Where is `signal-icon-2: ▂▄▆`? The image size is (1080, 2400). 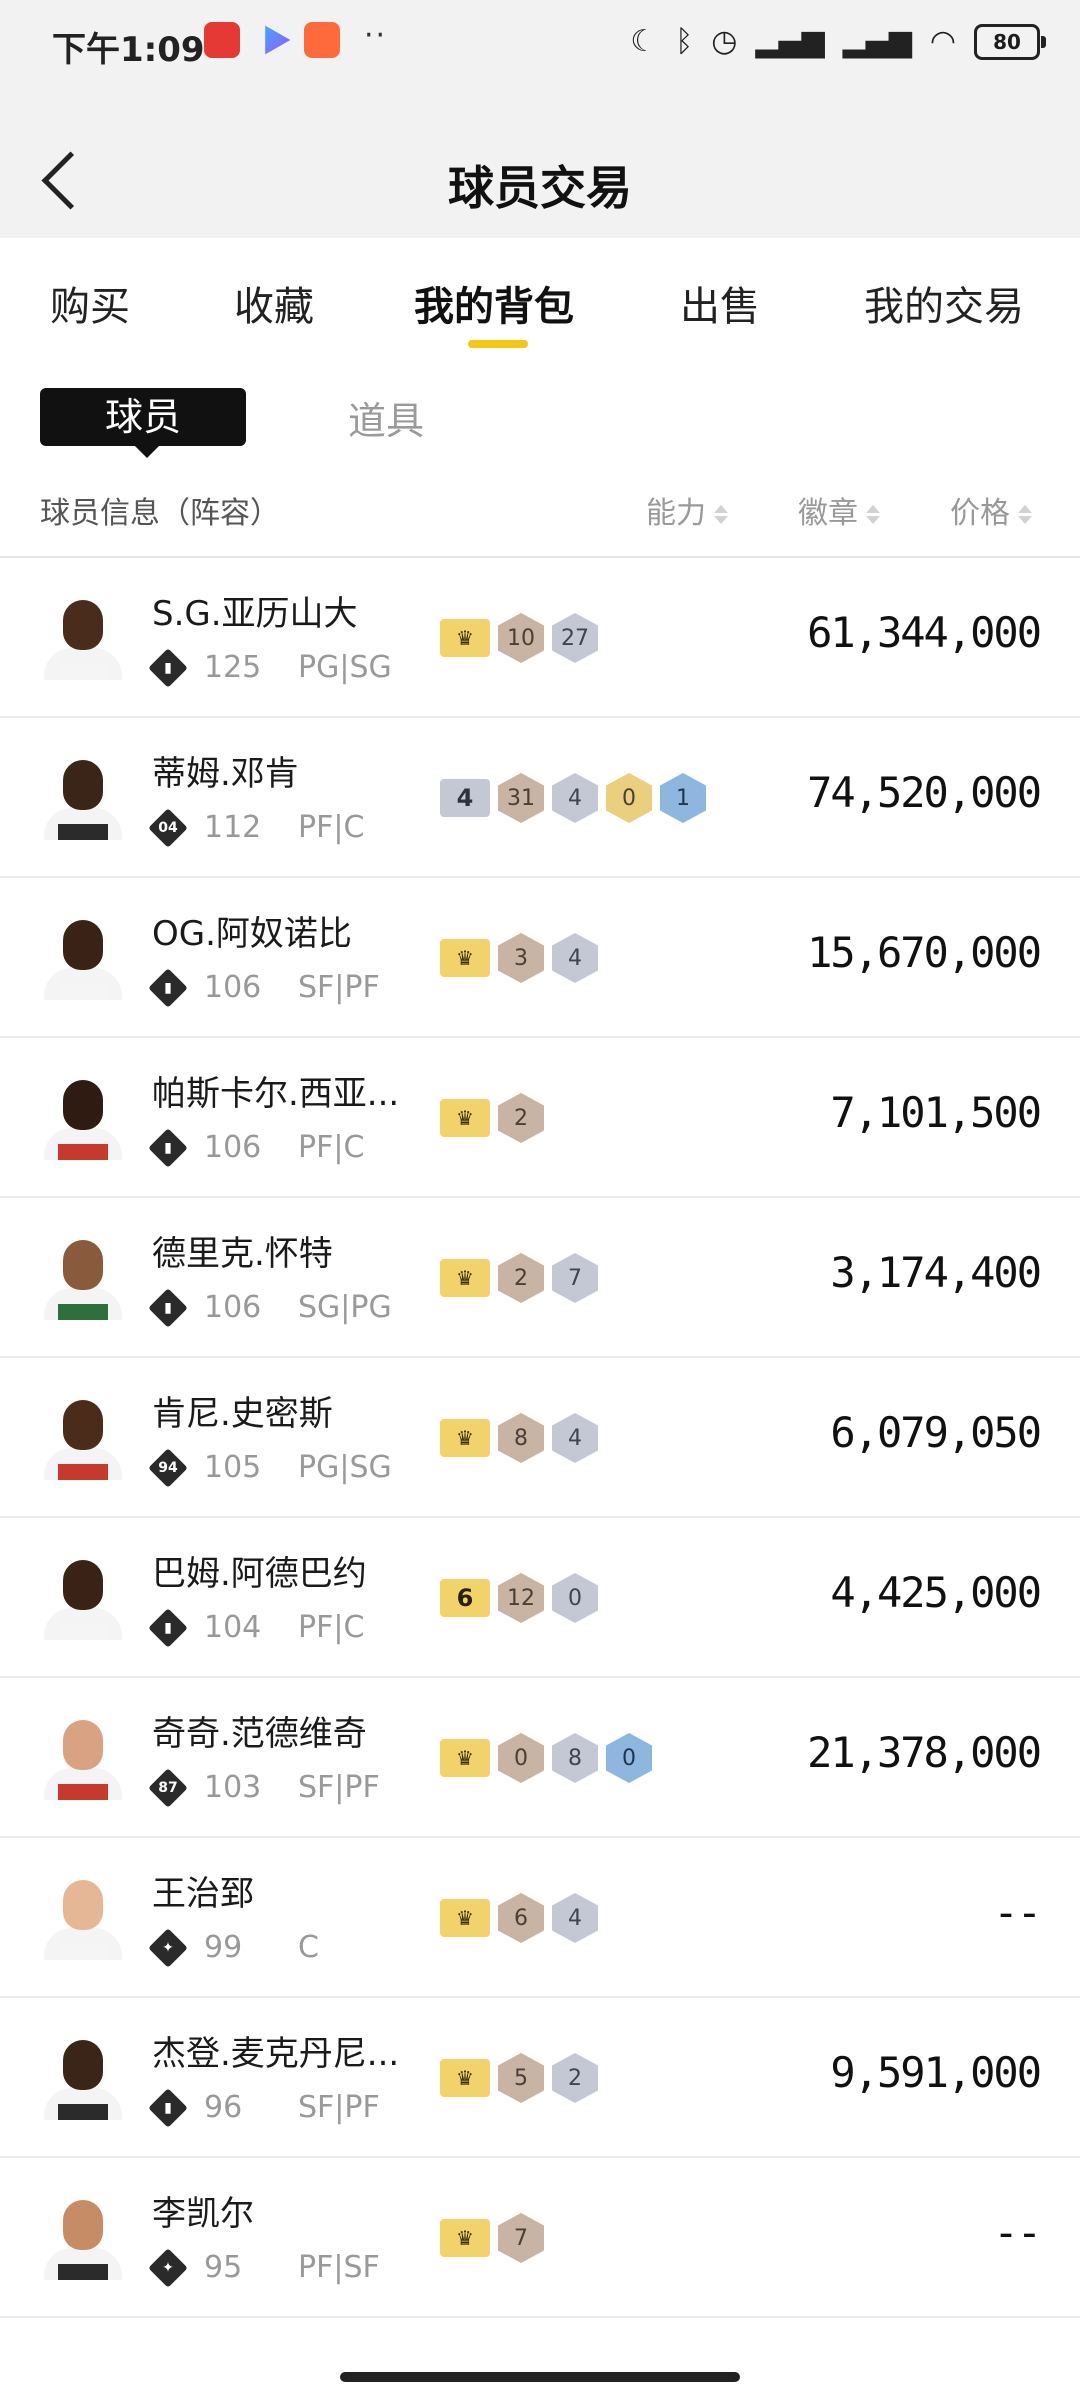
signal-icon-2: ▂▄▆ is located at coordinates (877, 41).